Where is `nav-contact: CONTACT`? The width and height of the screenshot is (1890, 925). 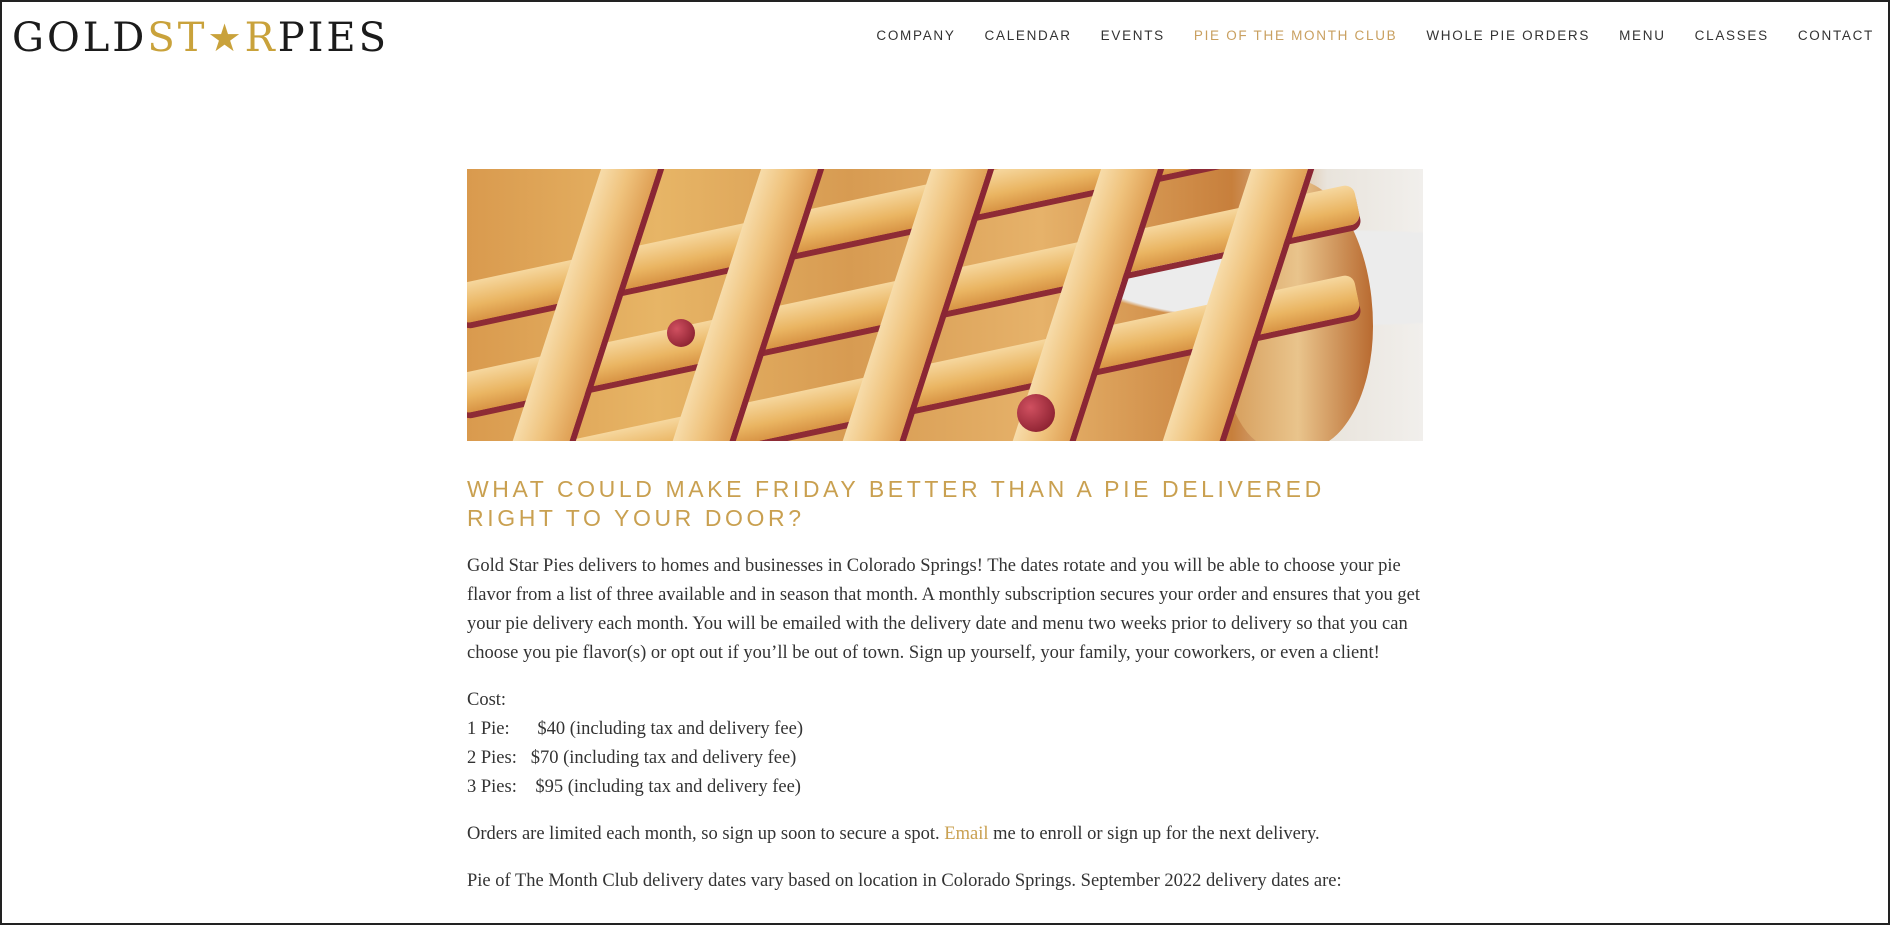
nav-contact: CONTACT is located at coordinates (1836, 35).